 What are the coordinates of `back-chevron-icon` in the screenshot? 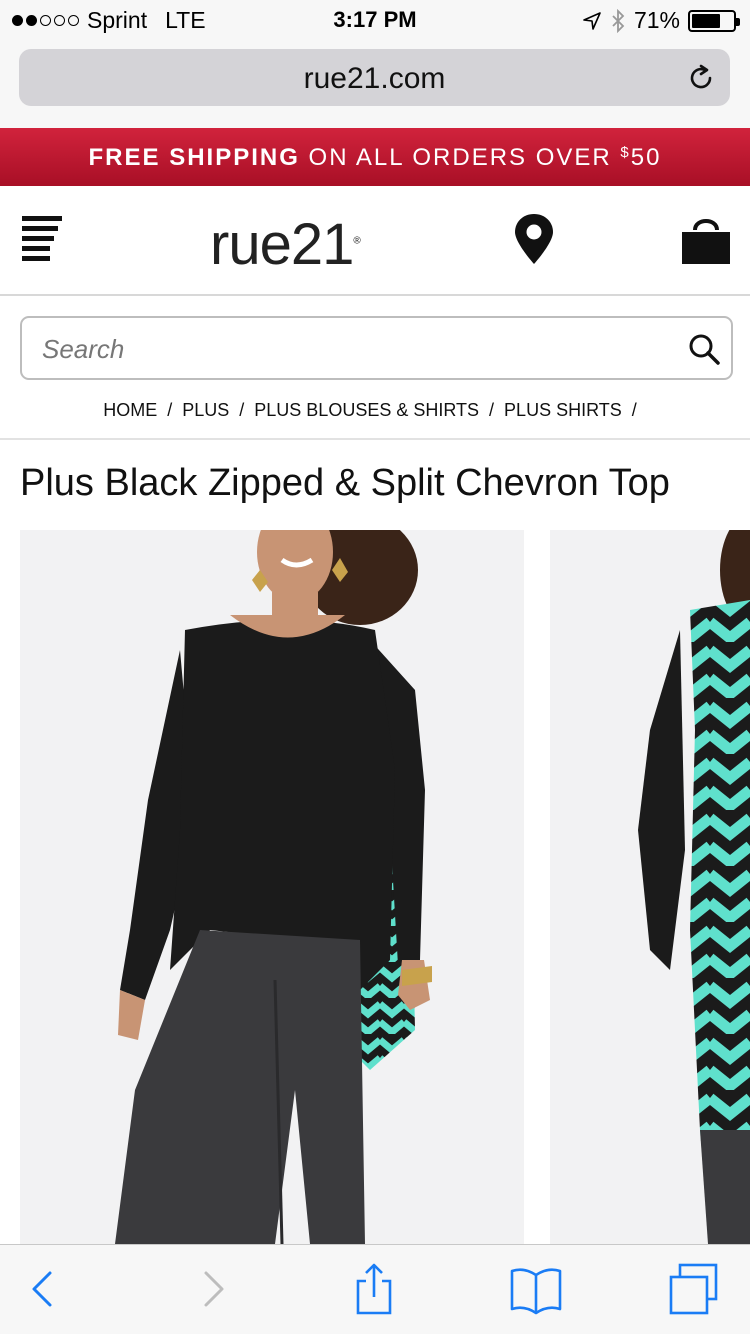 It's located at (42, 1289).